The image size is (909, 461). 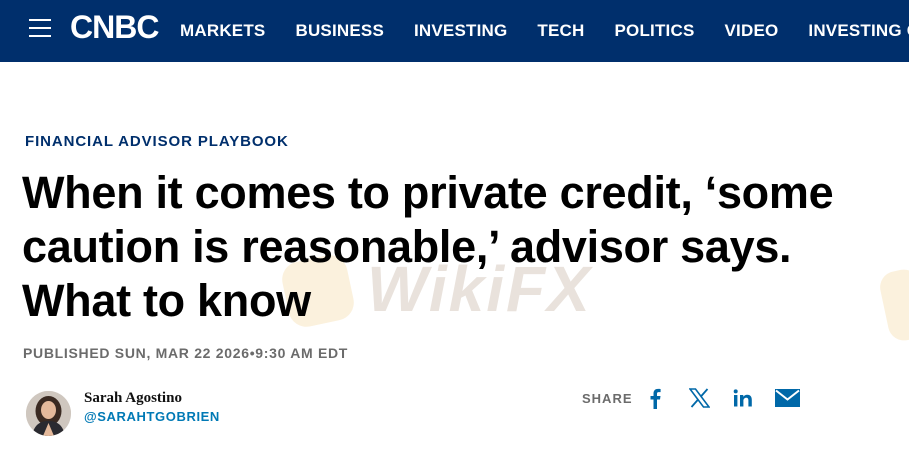 What do you see at coordinates (607, 398) in the screenshot?
I see `share-label: SHARE` at bounding box center [607, 398].